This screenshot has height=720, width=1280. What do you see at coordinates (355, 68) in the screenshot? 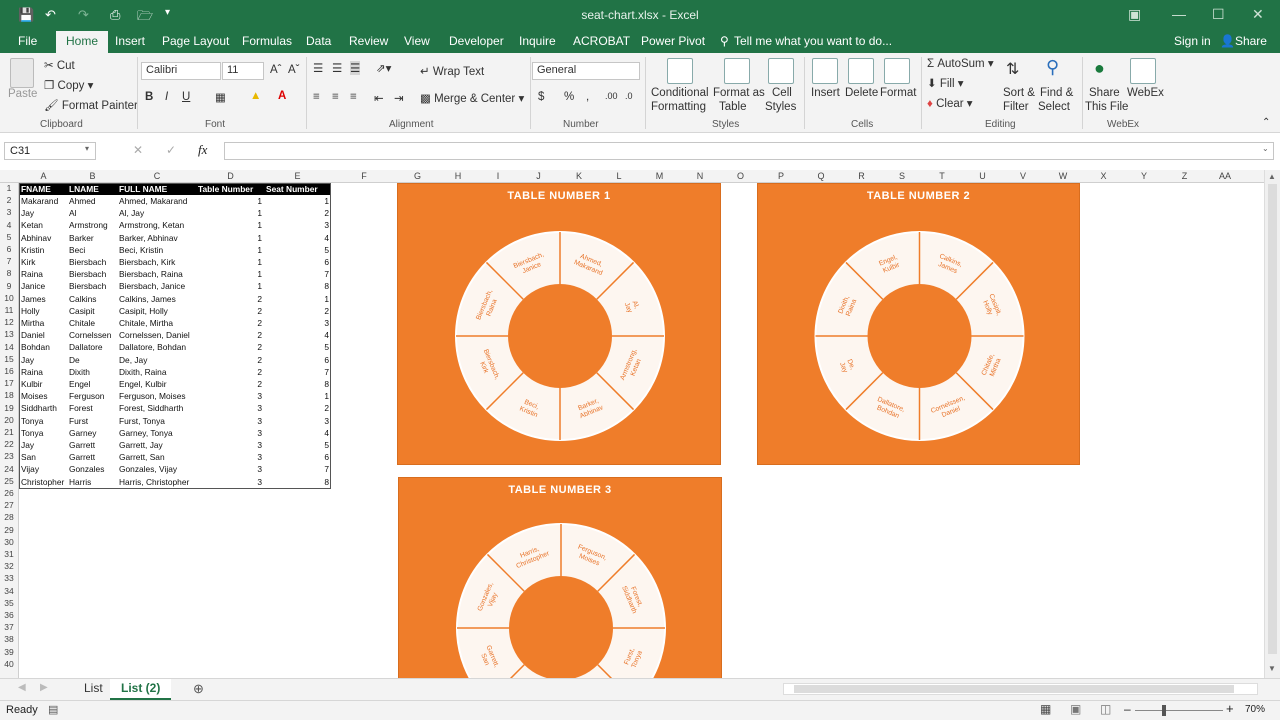
I see `bottom-align-icon: ☰` at bounding box center [355, 68].